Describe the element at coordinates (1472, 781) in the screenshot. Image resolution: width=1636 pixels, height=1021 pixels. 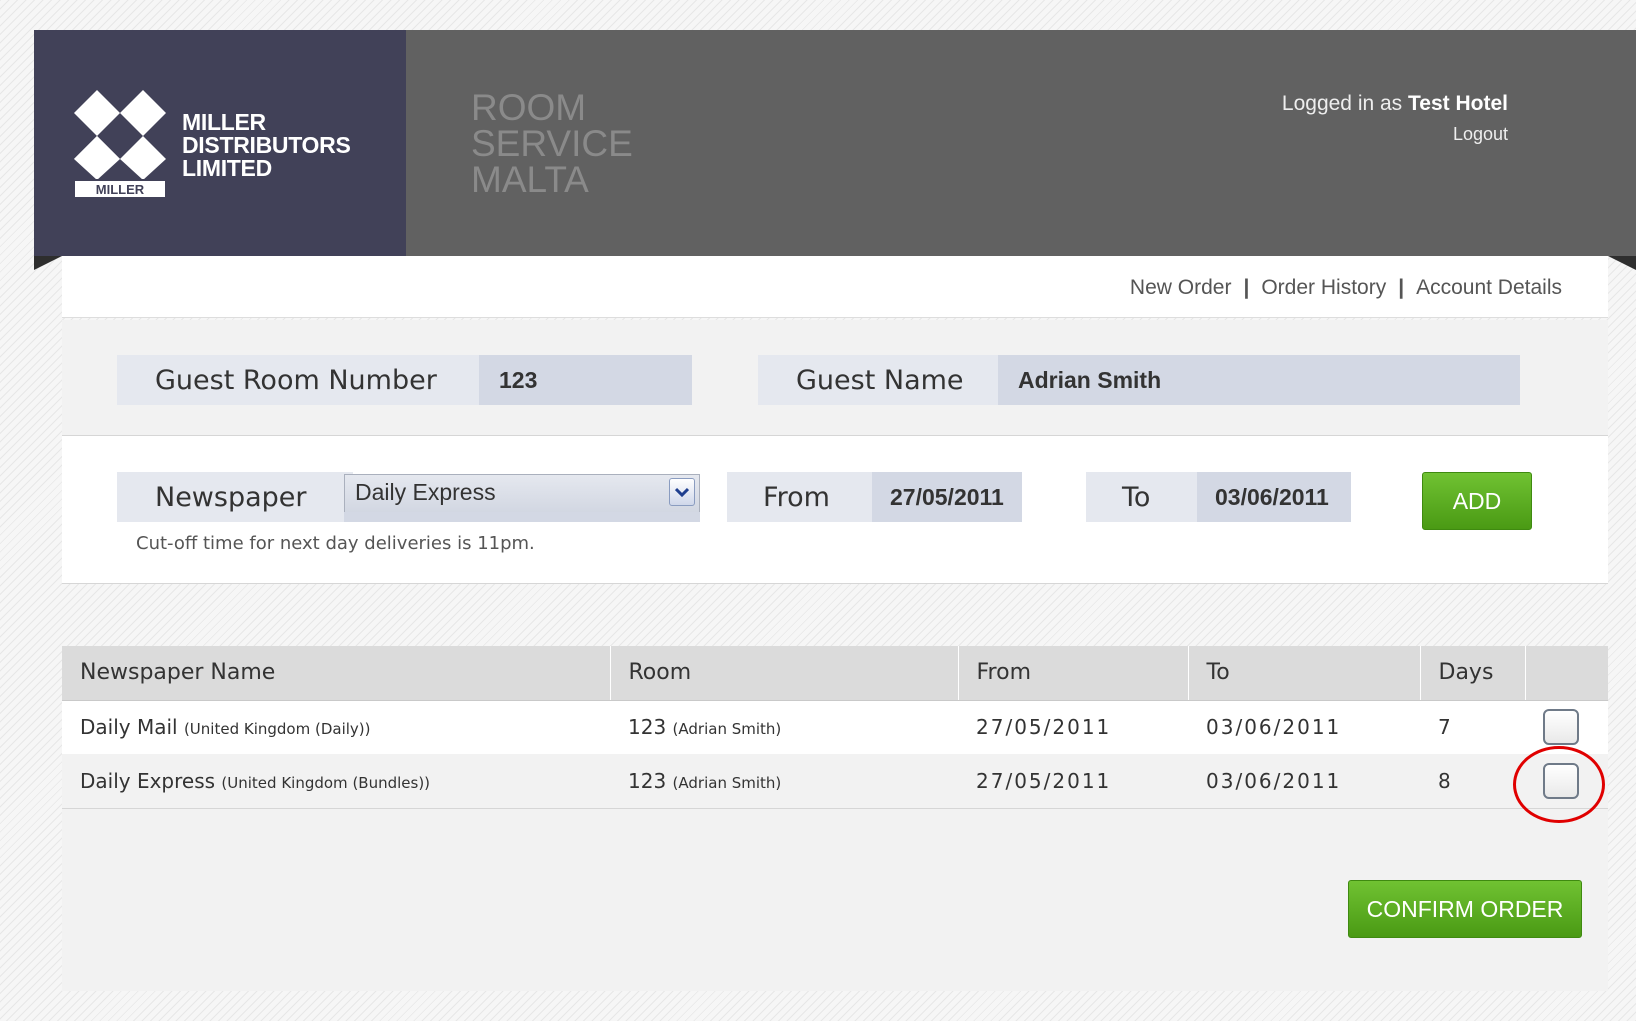
I see `days-cell: 8` at that location.